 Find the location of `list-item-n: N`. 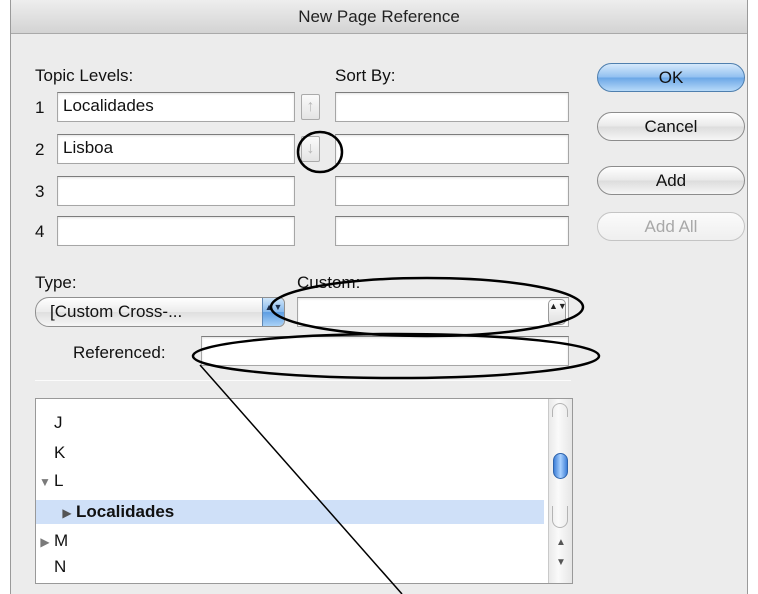

list-item-n: N is located at coordinates (290, 567).